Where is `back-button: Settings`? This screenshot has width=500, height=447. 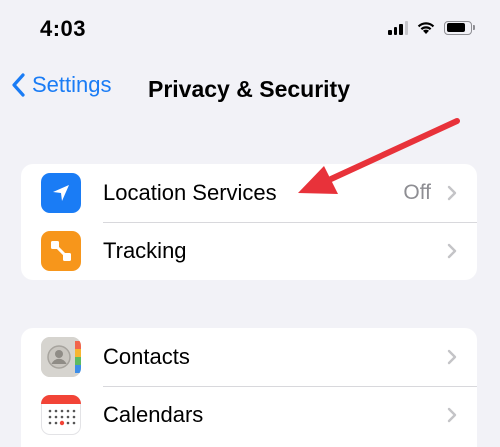 back-button: Settings is located at coordinates (62, 85).